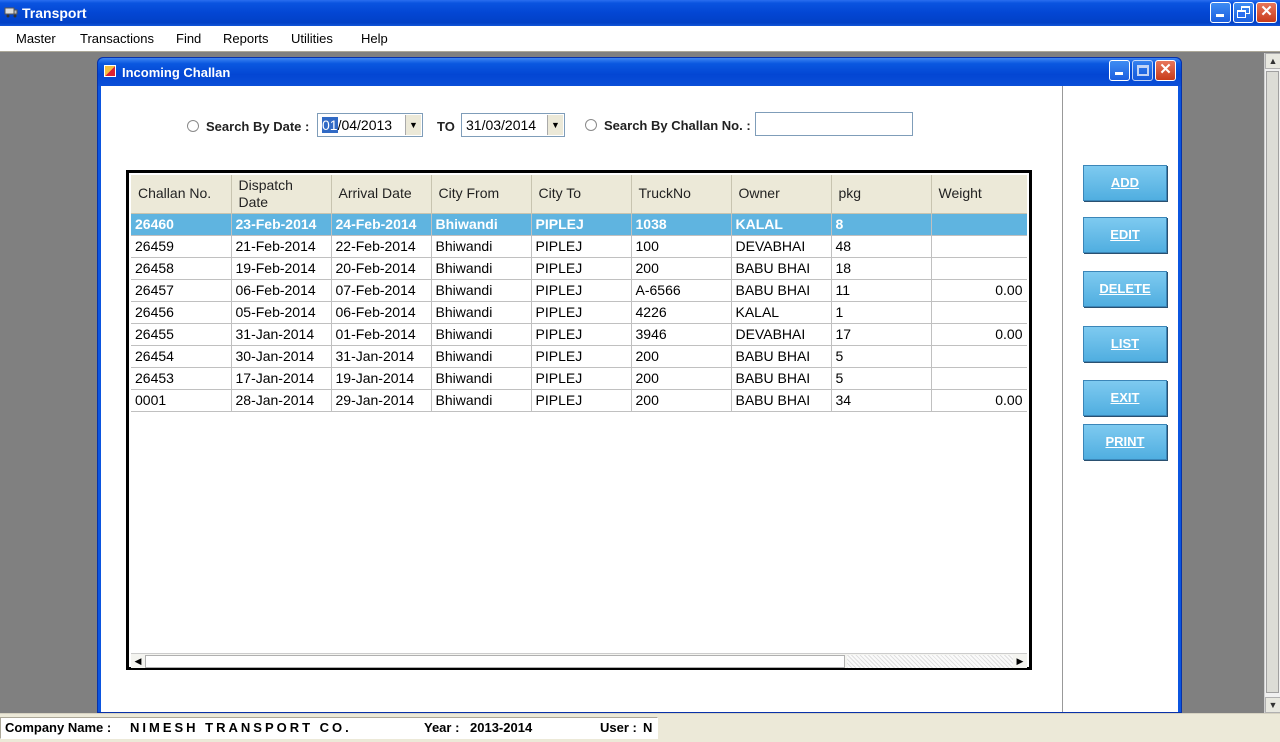  I want to click on table-cell: 18, so click(881, 268).